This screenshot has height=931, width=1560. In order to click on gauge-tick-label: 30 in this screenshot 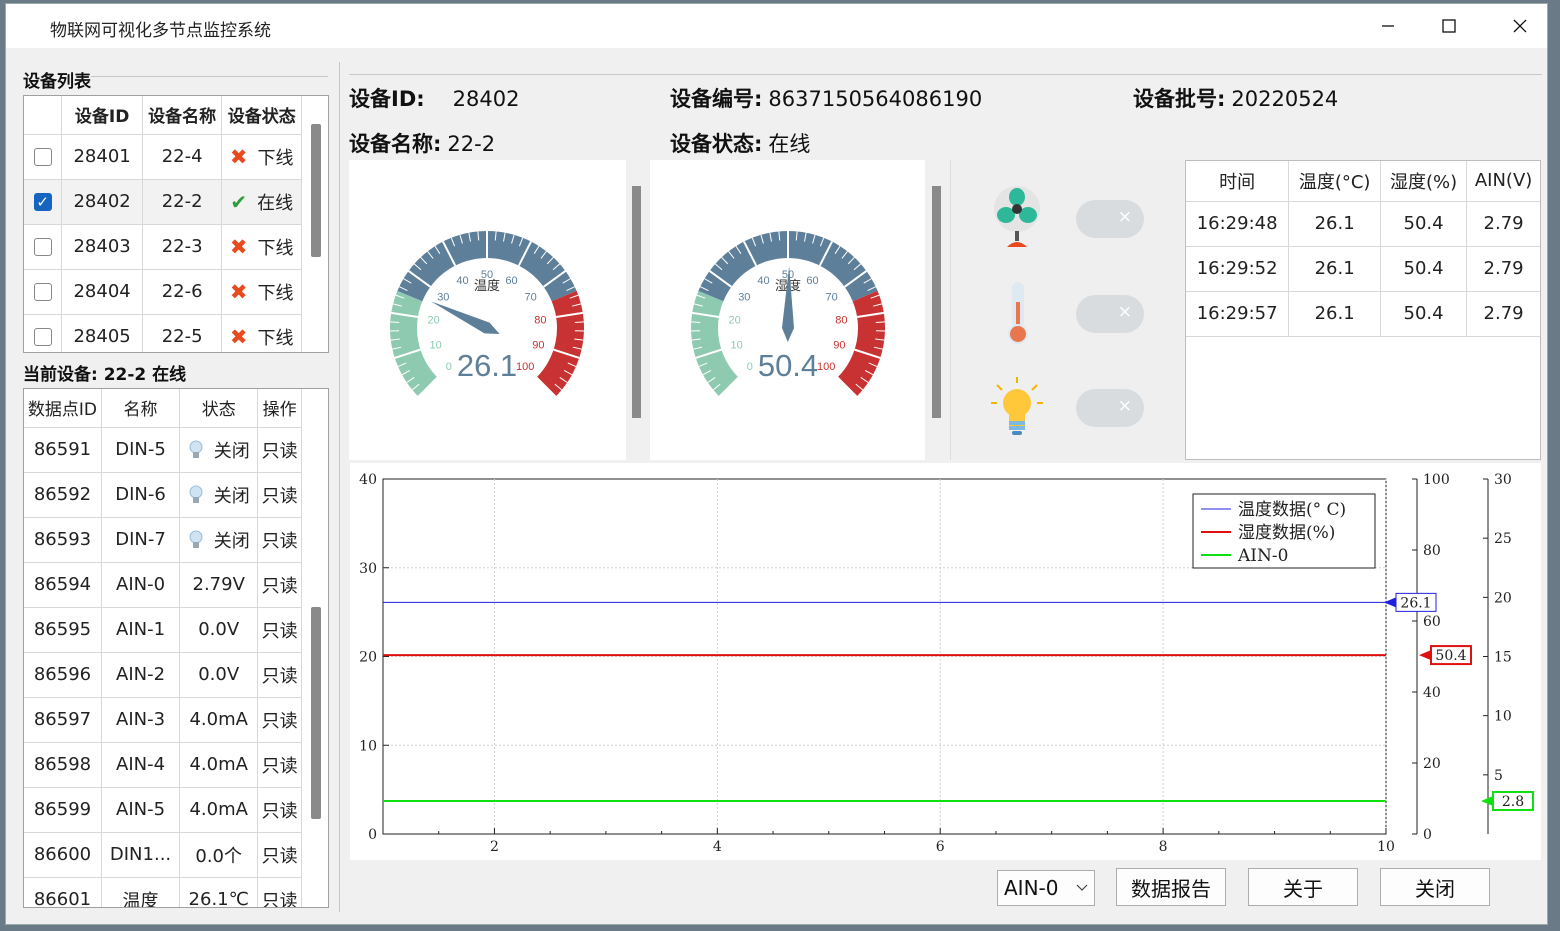, I will do `click(744, 297)`.